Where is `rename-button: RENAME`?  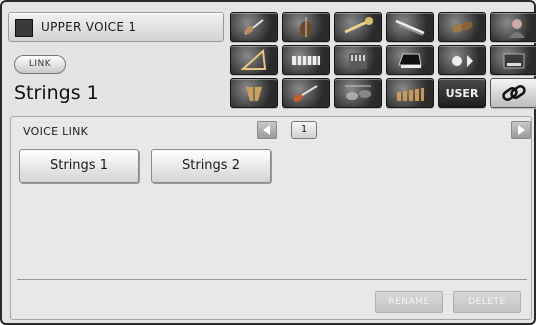
rename-button: RENAME is located at coordinates (409, 302).